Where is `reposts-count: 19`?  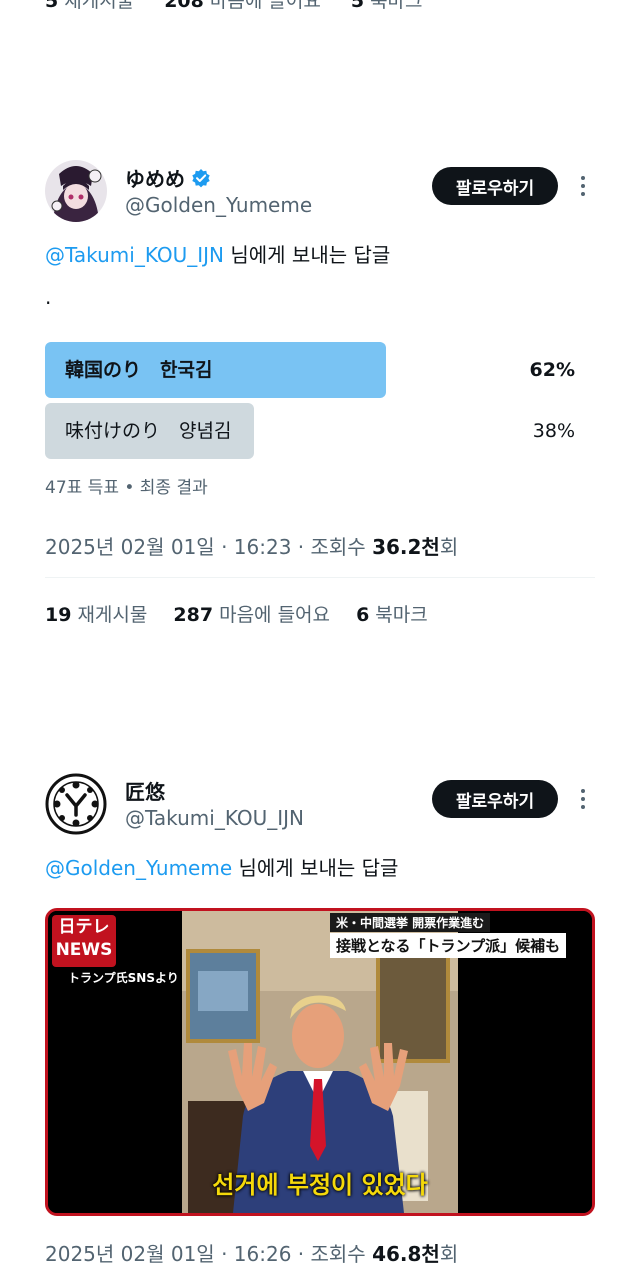 reposts-count: 19 is located at coordinates (58, 615).